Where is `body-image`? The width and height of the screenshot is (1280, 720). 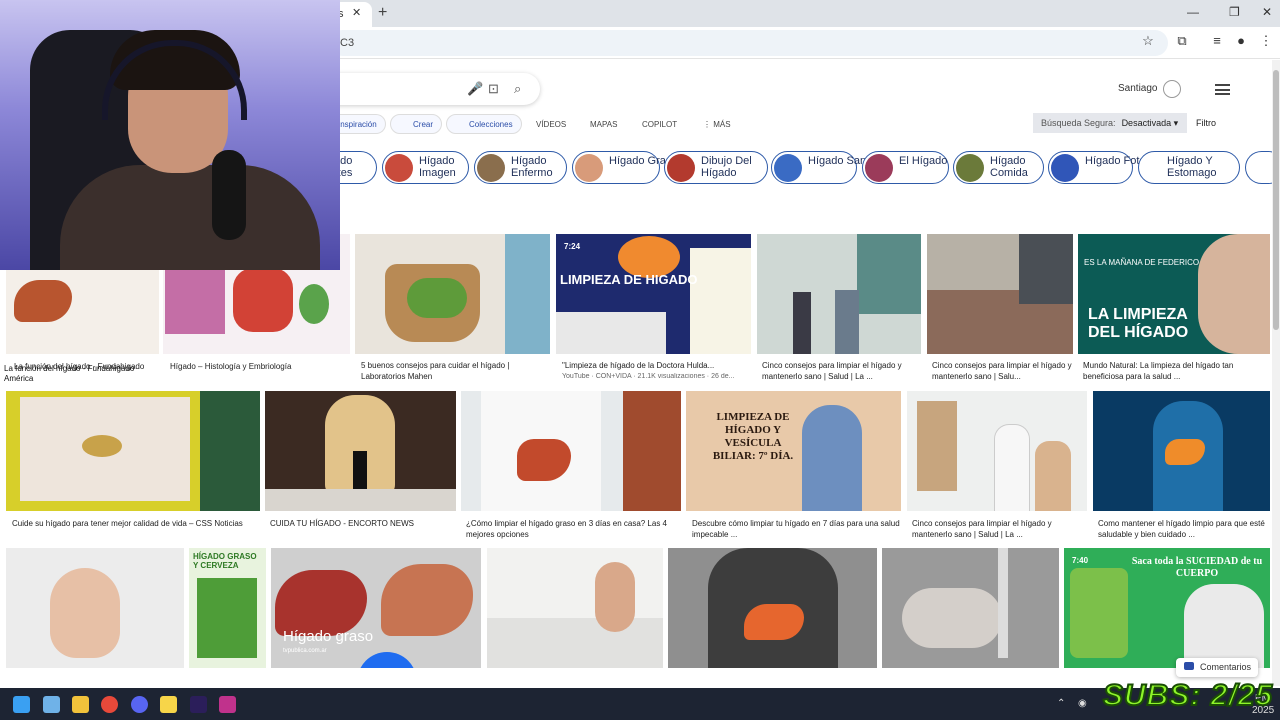 body-image is located at coordinates (1224, 626).